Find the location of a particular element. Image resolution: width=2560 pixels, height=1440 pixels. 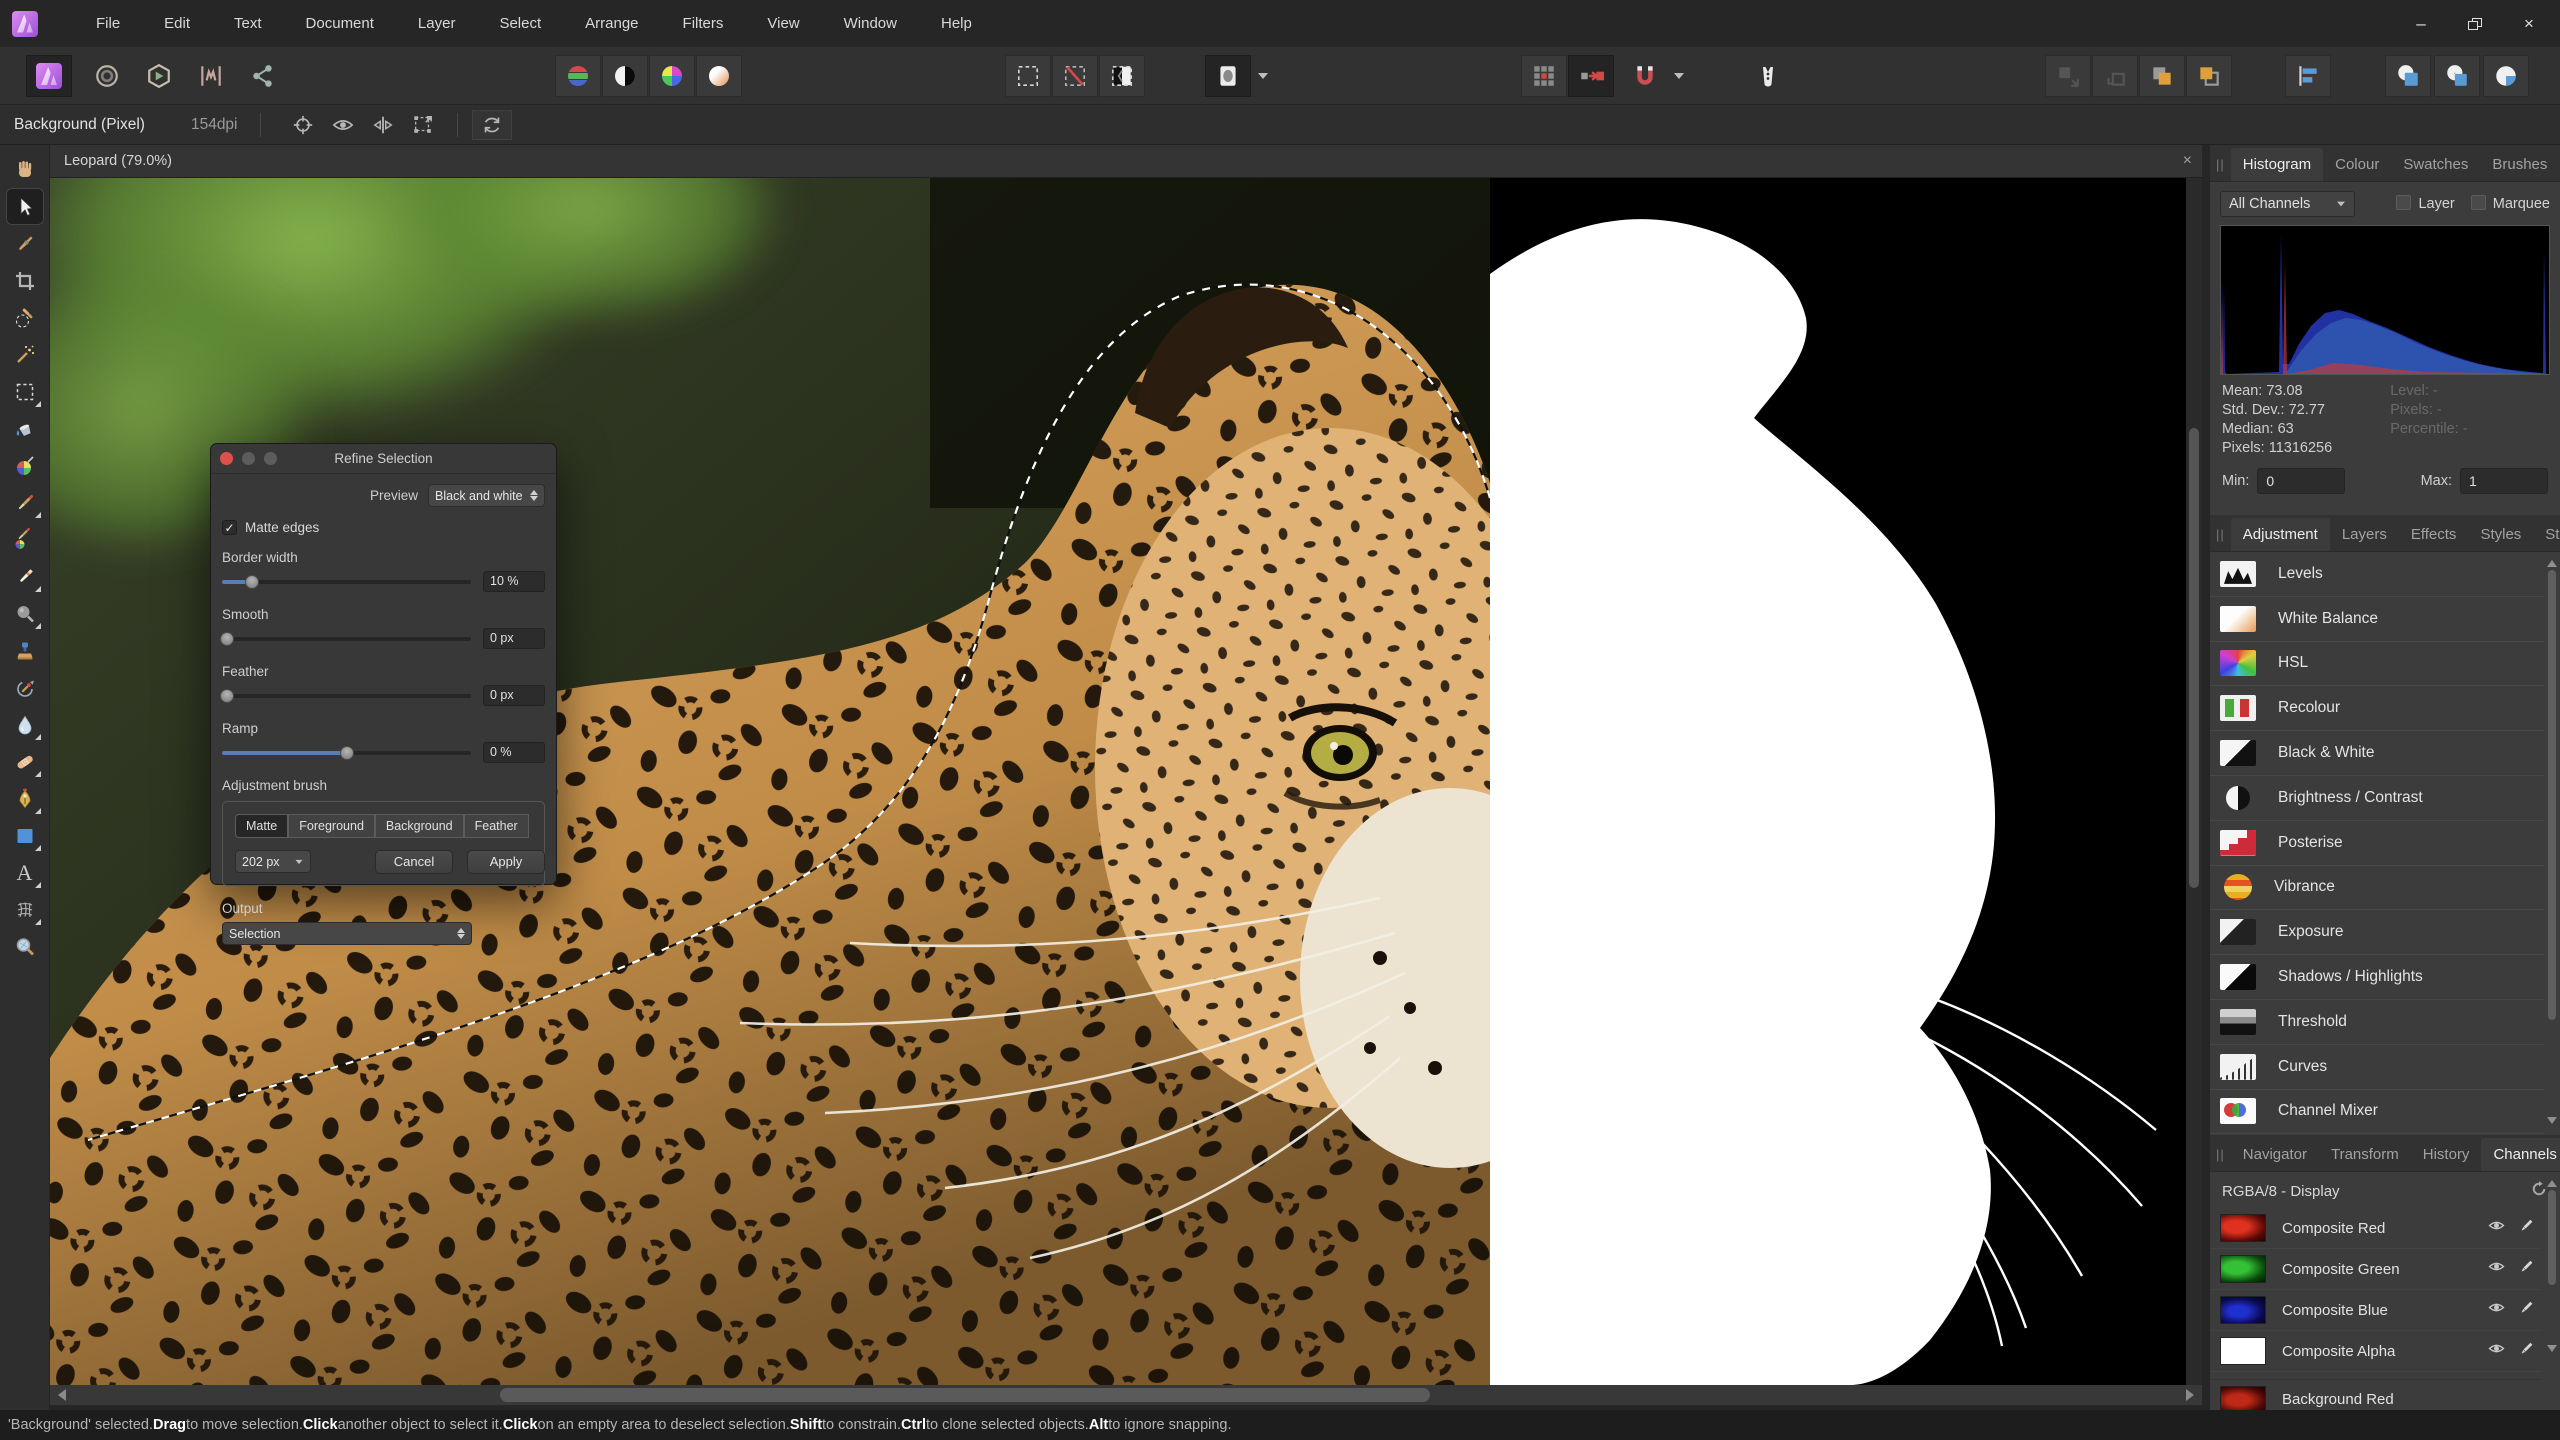

brush-mode-button: Feather is located at coordinates (496, 826).